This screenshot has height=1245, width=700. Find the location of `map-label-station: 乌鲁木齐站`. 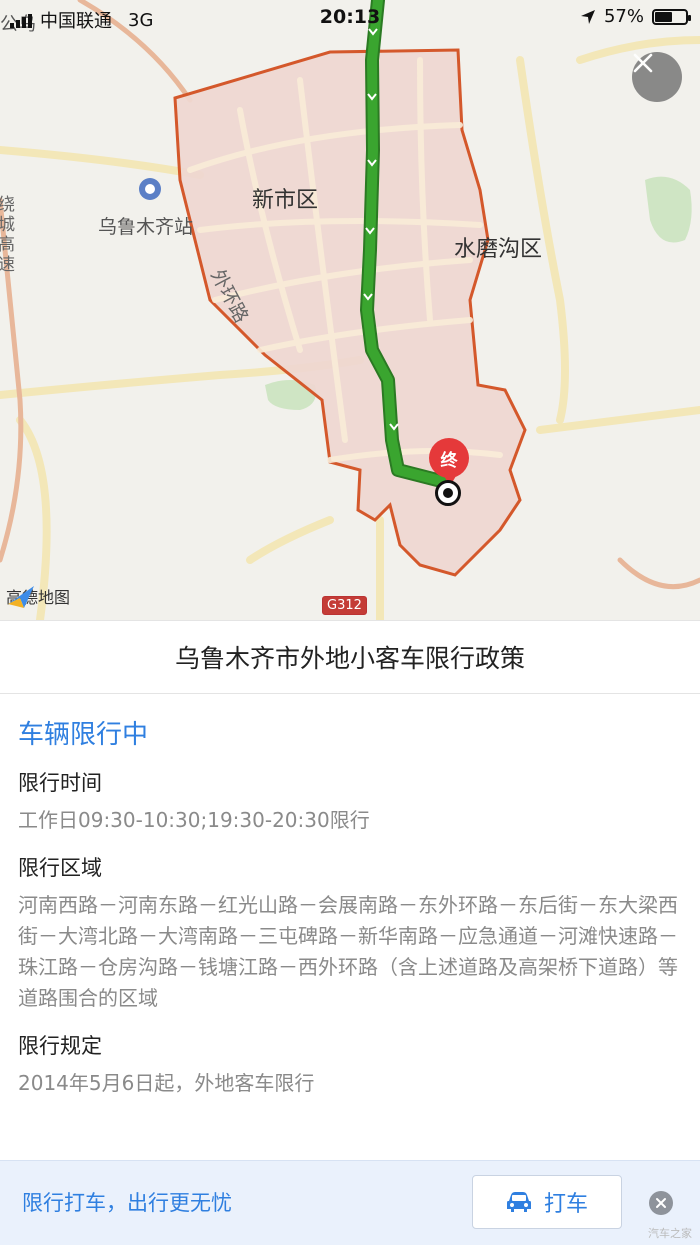

map-label-station: 乌鲁木齐站 is located at coordinates (146, 227).